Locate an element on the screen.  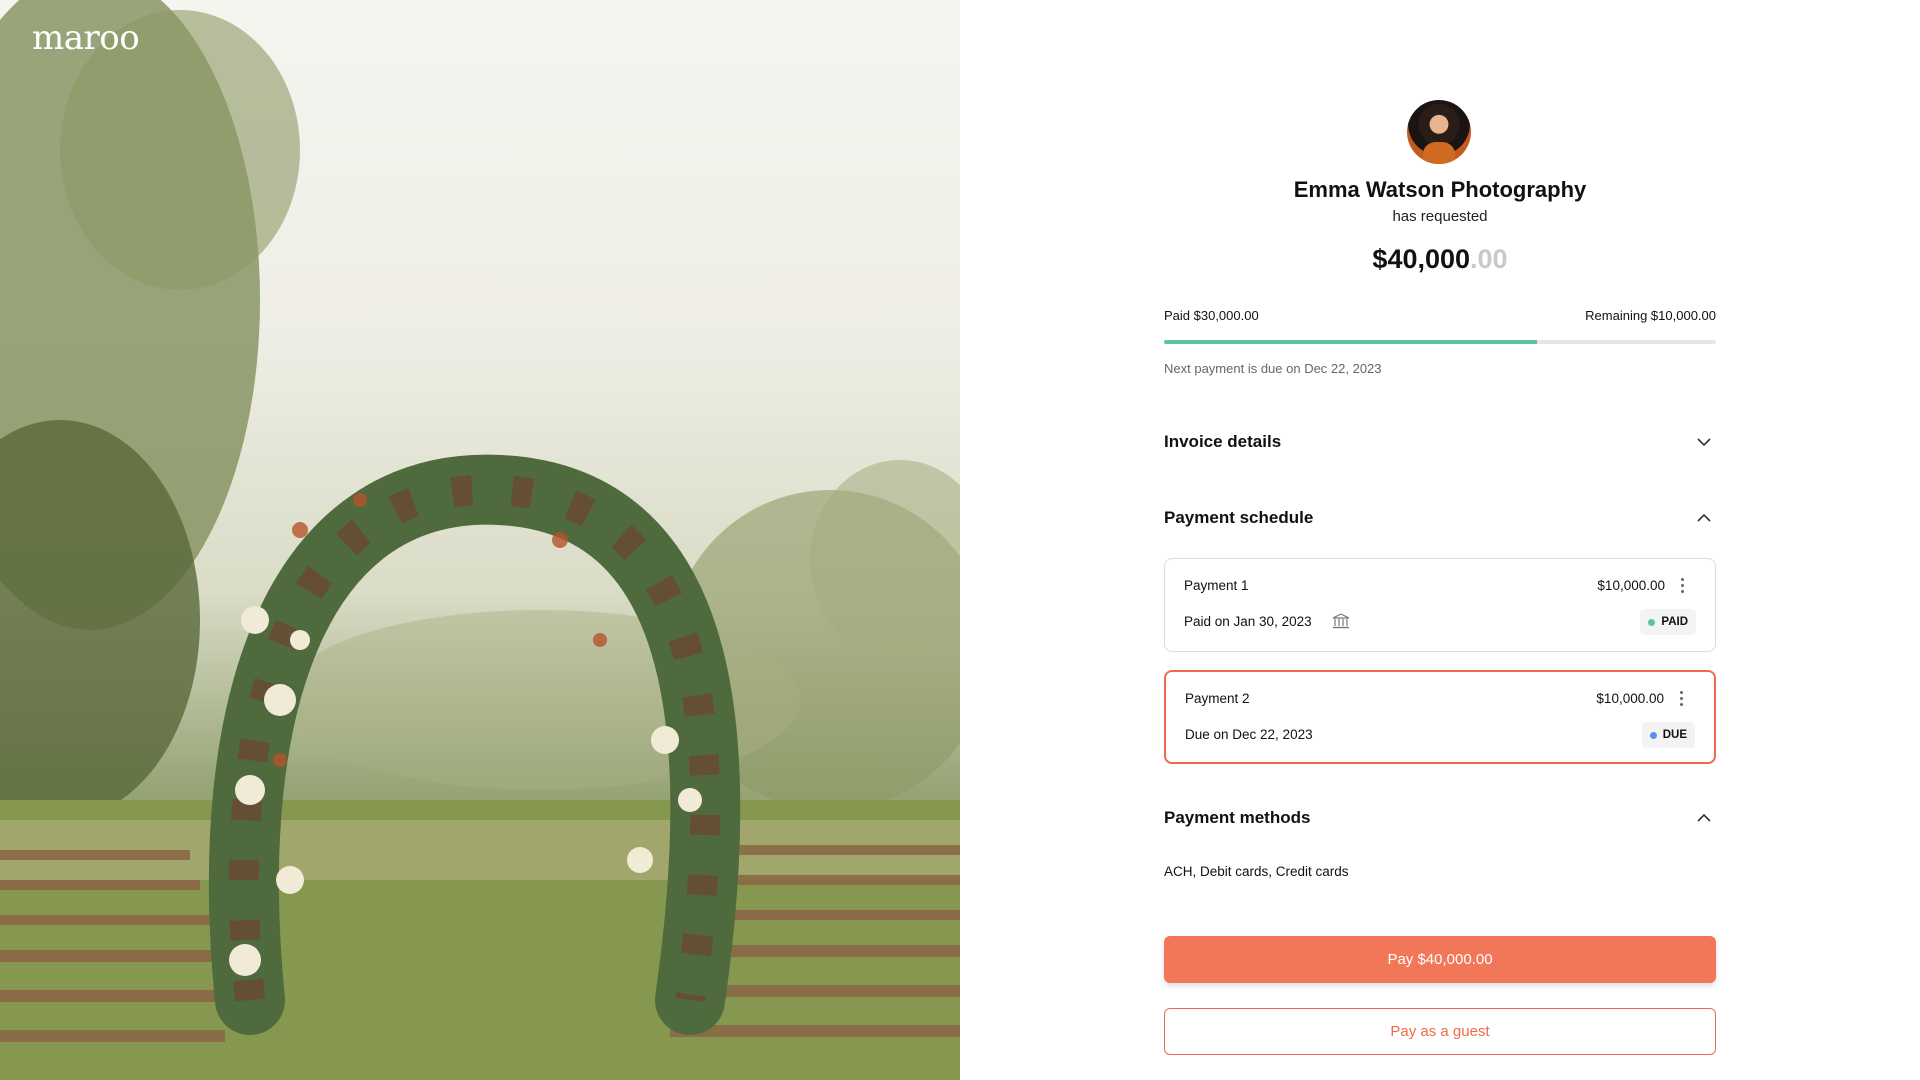
remaining-label: Remaining $10,000.00 is located at coordinates (1650, 315).